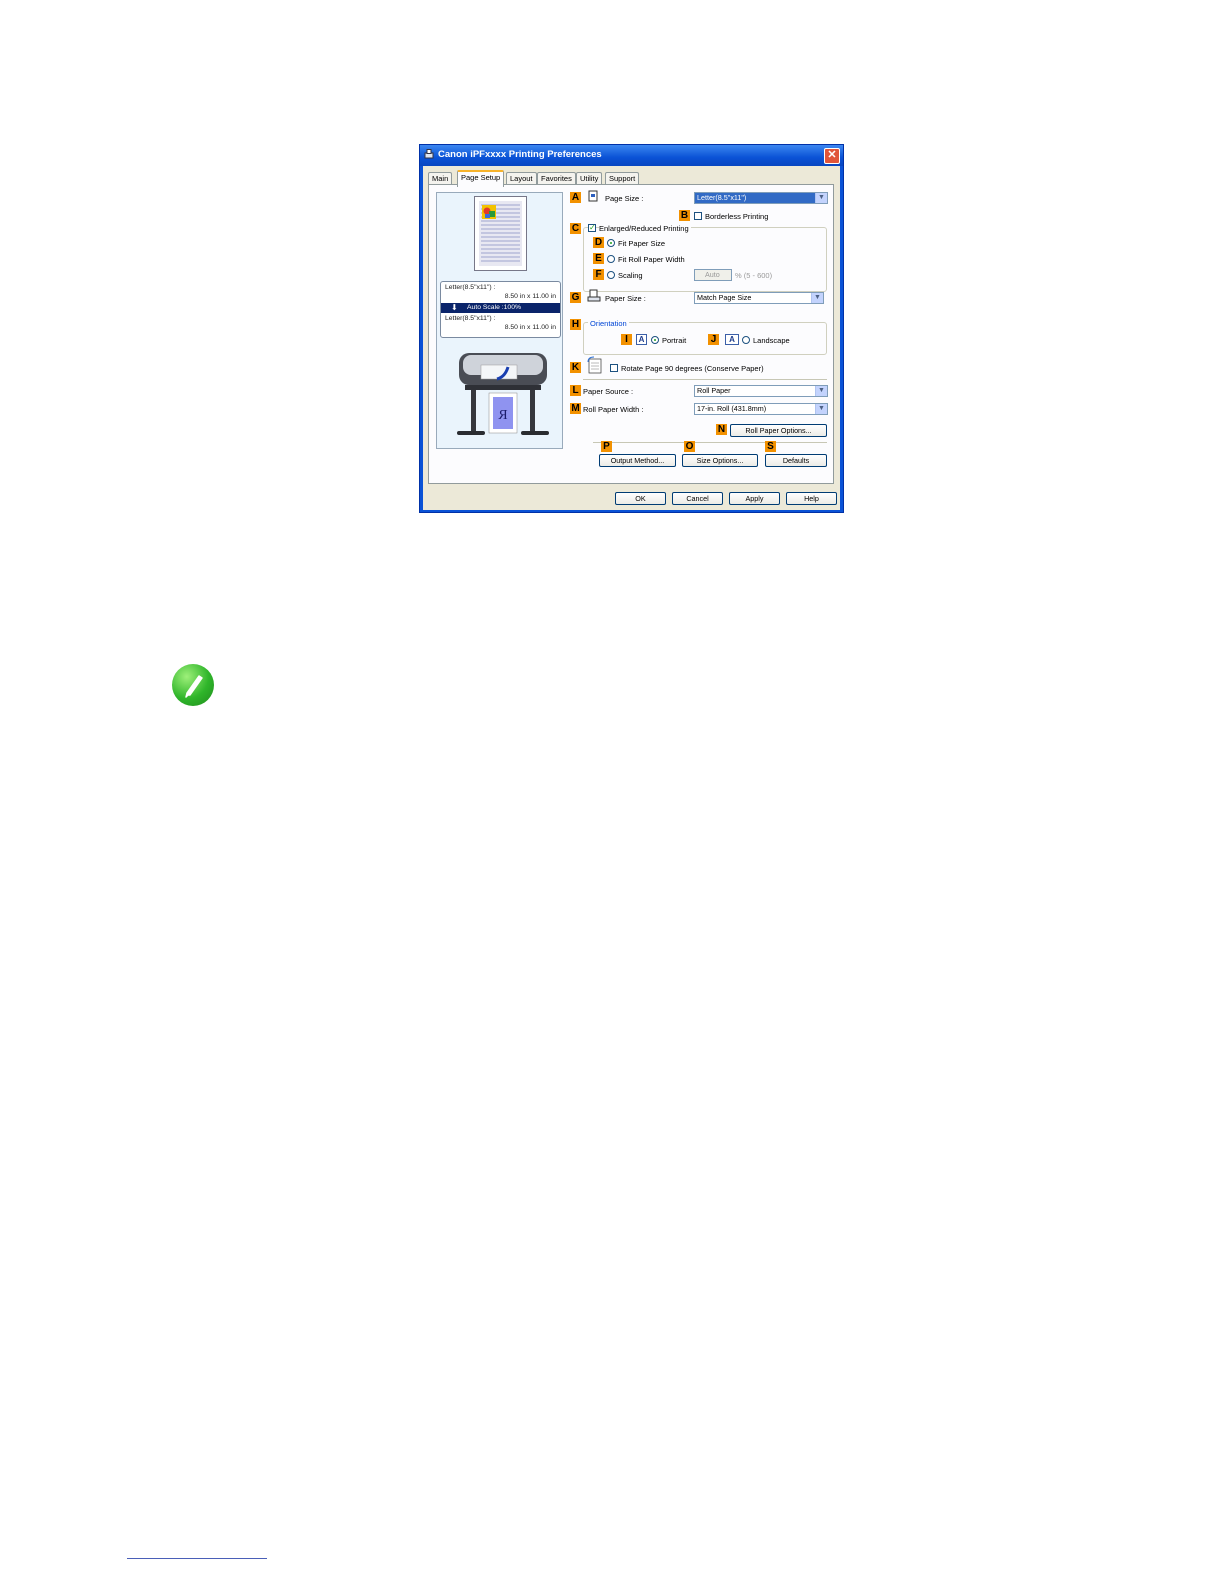 Image resolution: width=1224 pixels, height=1584 pixels. What do you see at coordinates (732, 339) in the screenshot?
I see `landscape-icon: A` at bounding box center [732, 339].